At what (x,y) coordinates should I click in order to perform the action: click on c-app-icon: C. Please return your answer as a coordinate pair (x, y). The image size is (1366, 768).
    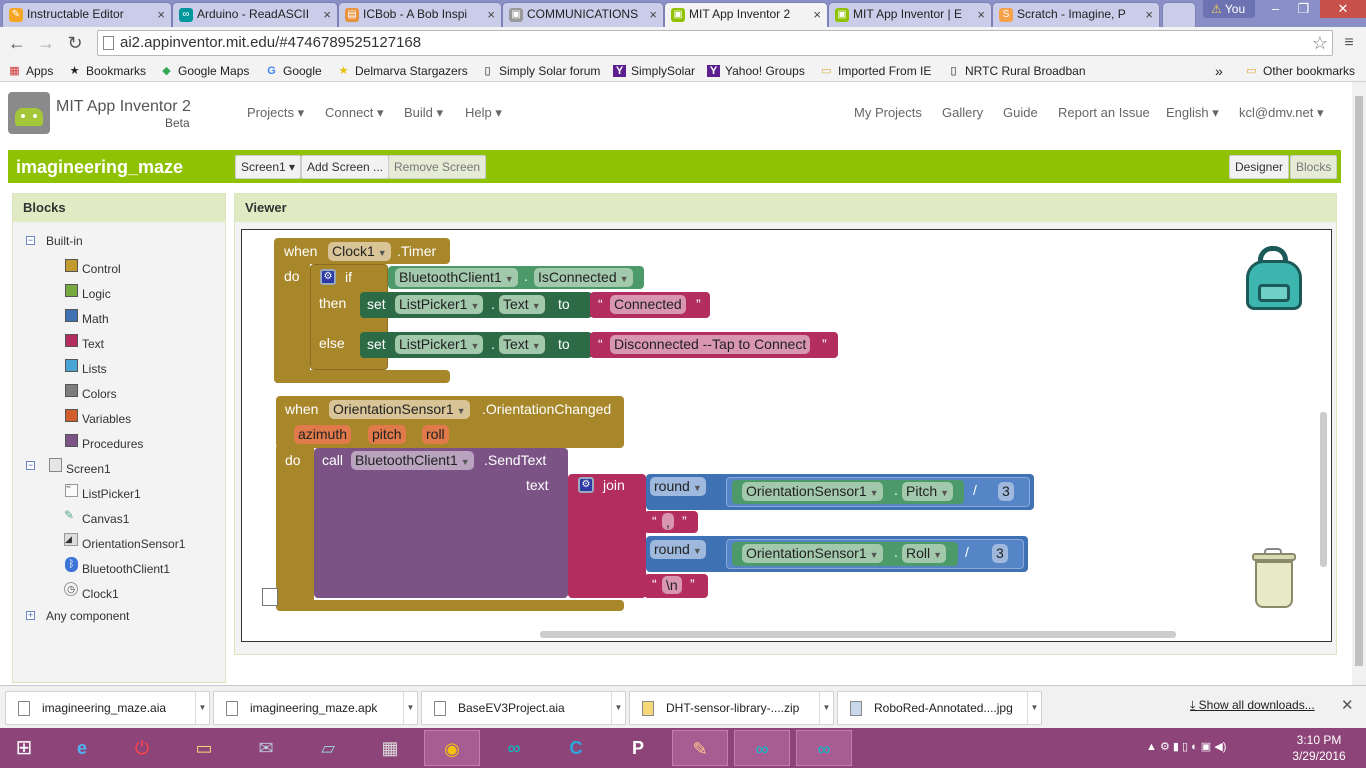
    Looking at the image, I should click on (576, 748).